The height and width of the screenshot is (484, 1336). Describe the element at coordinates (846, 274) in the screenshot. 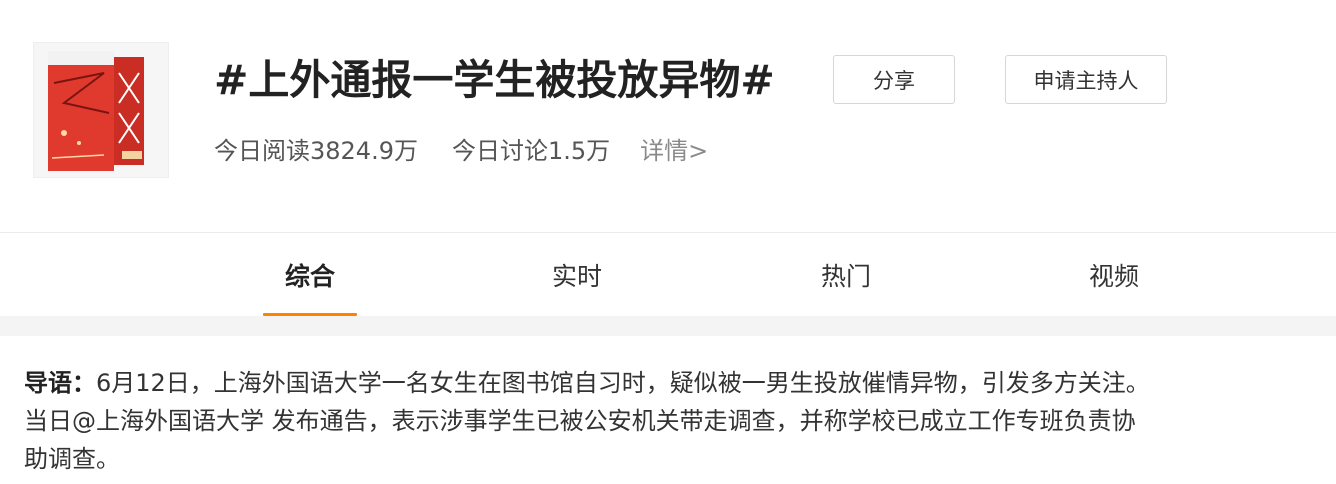

I see `tab-hot: 热门` at that location.